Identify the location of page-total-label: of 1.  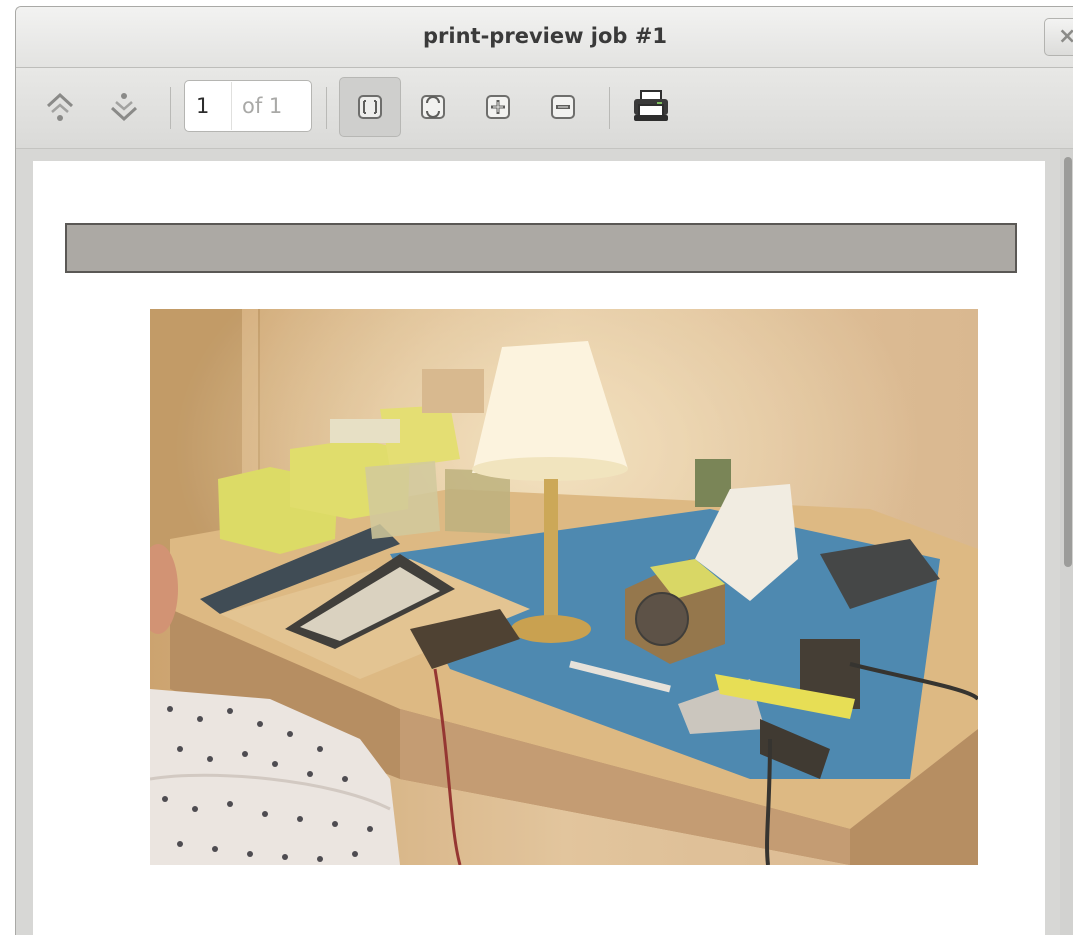
(262, 106).